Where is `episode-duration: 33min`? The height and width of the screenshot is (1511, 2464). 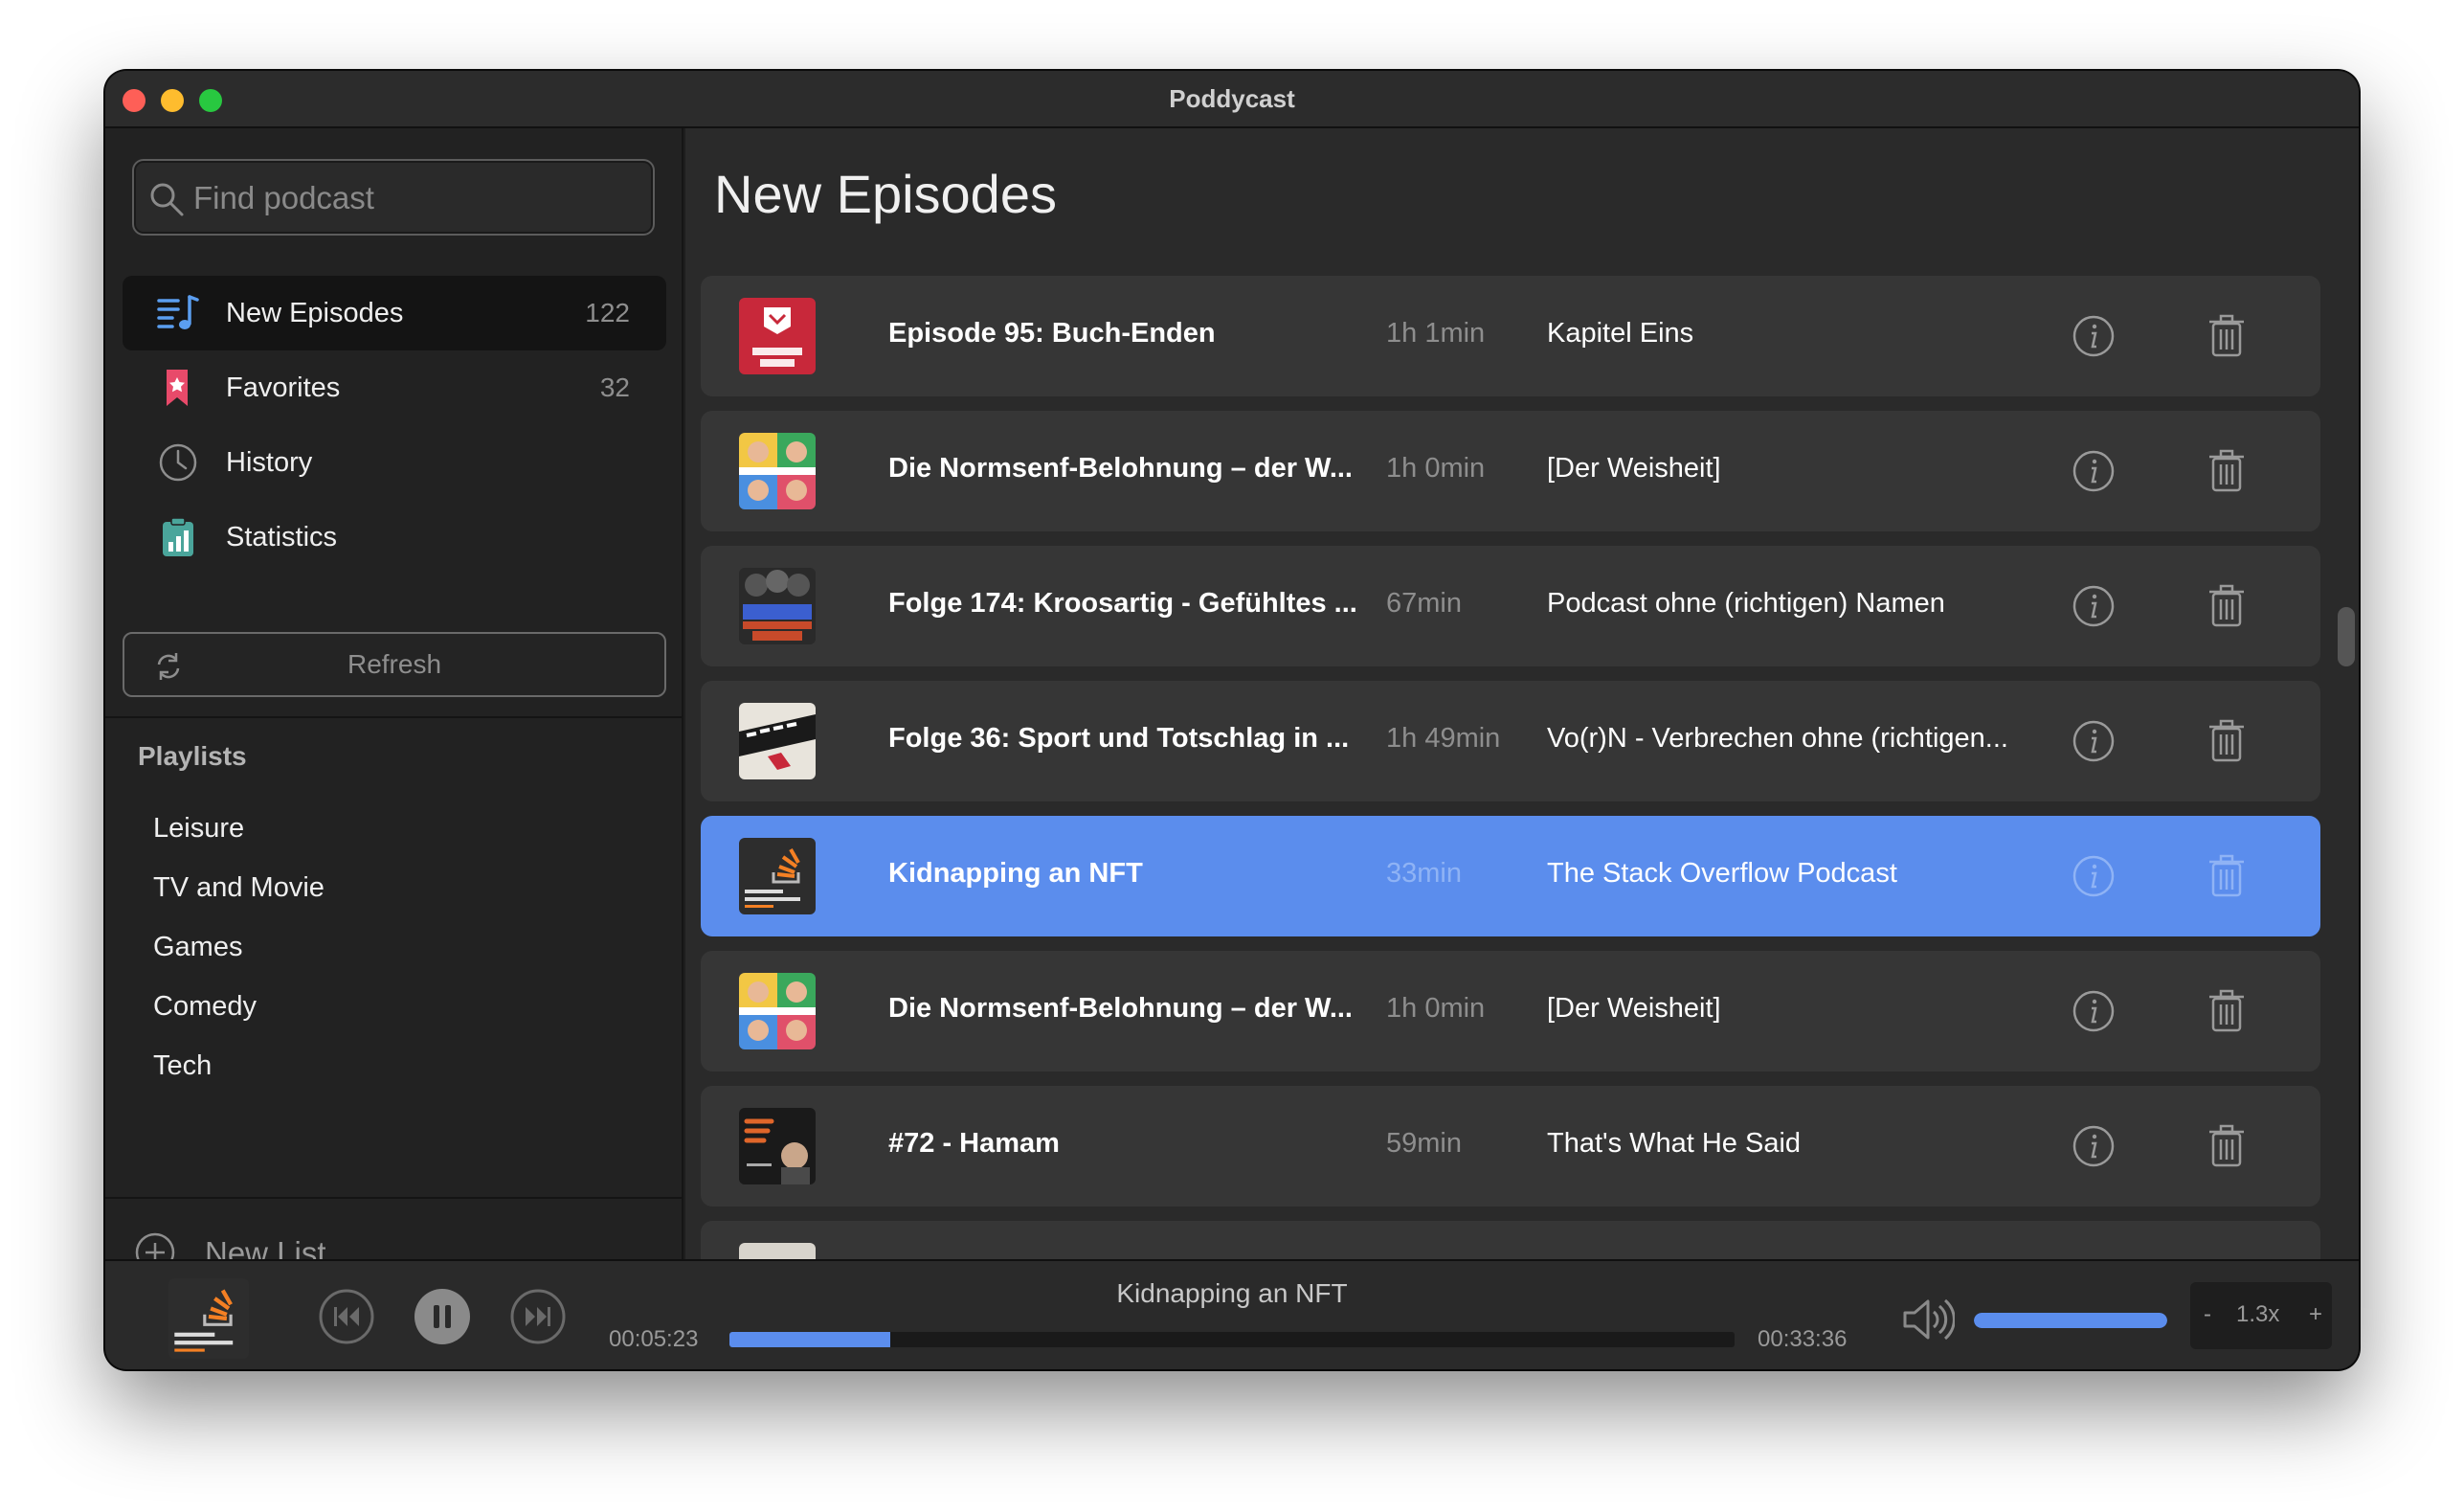
episode-duration: 33min is located at coordinates (1424, 873).